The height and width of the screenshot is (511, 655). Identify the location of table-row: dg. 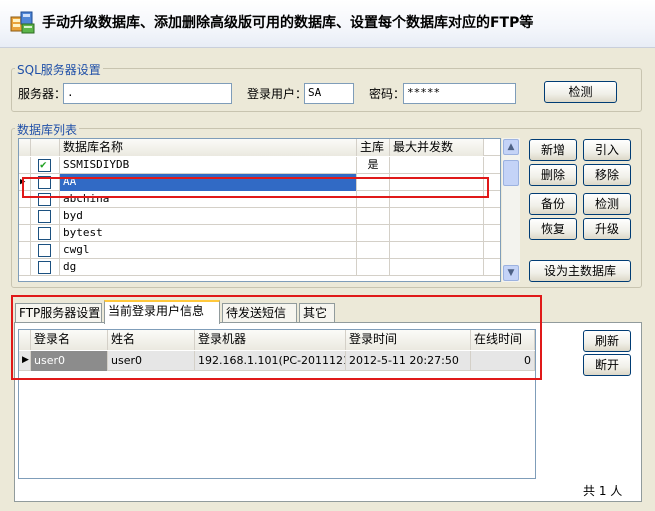
(259, 267).